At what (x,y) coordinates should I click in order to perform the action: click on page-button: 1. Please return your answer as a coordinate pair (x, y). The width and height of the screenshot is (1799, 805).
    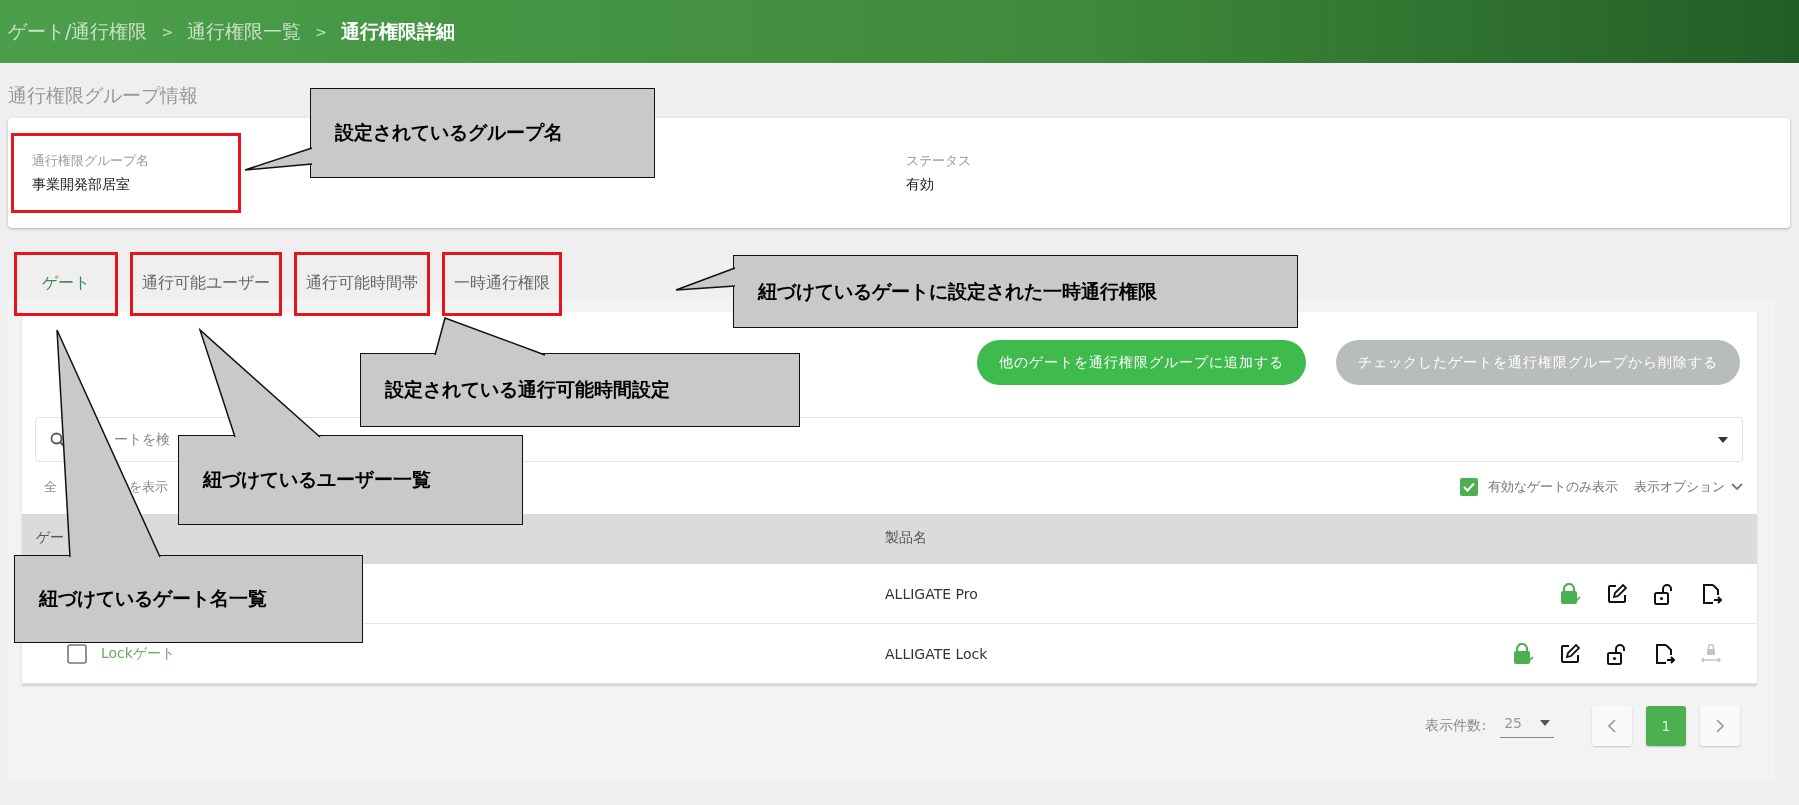
    Looking at the image, I should click on (1666, 726).